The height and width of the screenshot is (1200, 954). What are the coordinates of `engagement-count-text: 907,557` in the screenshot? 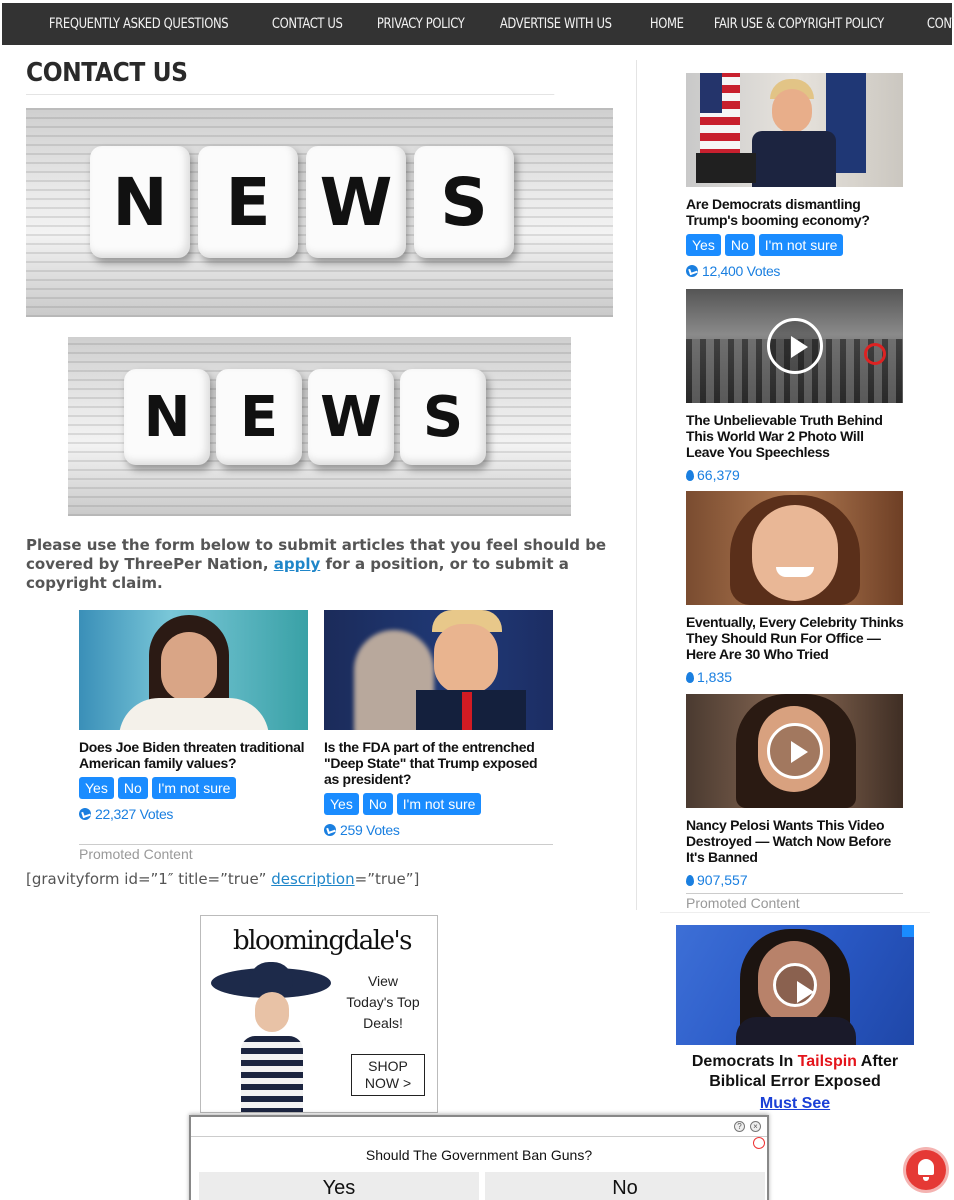 It's located at (722, 880).